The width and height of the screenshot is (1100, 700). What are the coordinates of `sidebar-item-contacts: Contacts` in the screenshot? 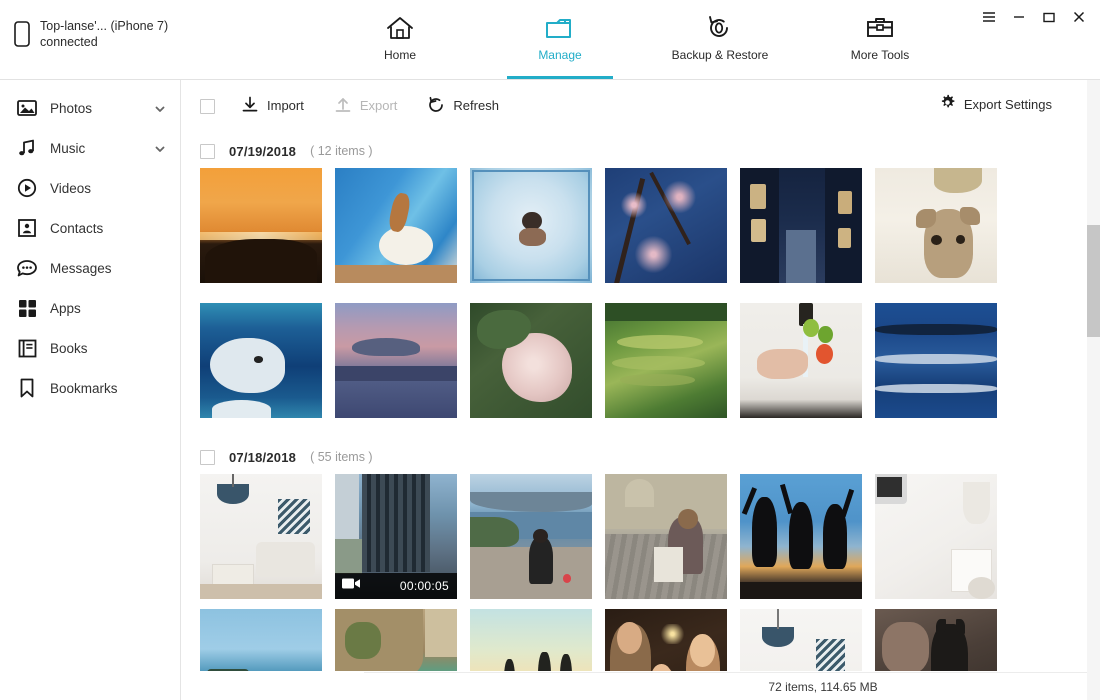 It's located at (90, 228).